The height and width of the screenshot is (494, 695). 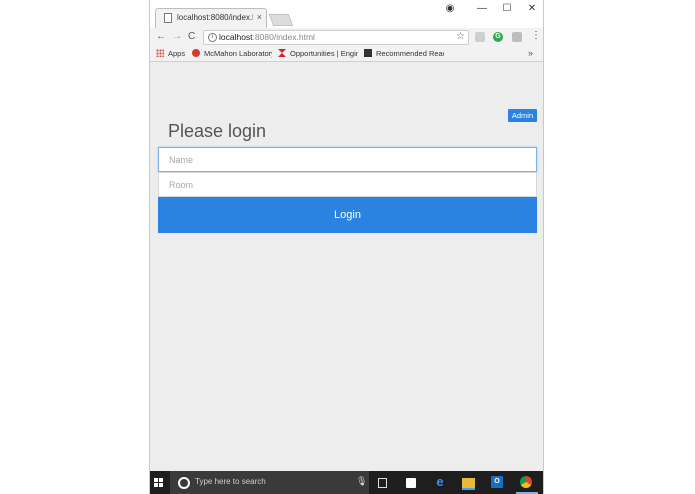 I want to click on windows-start-icon, so click(x=158, y=482).